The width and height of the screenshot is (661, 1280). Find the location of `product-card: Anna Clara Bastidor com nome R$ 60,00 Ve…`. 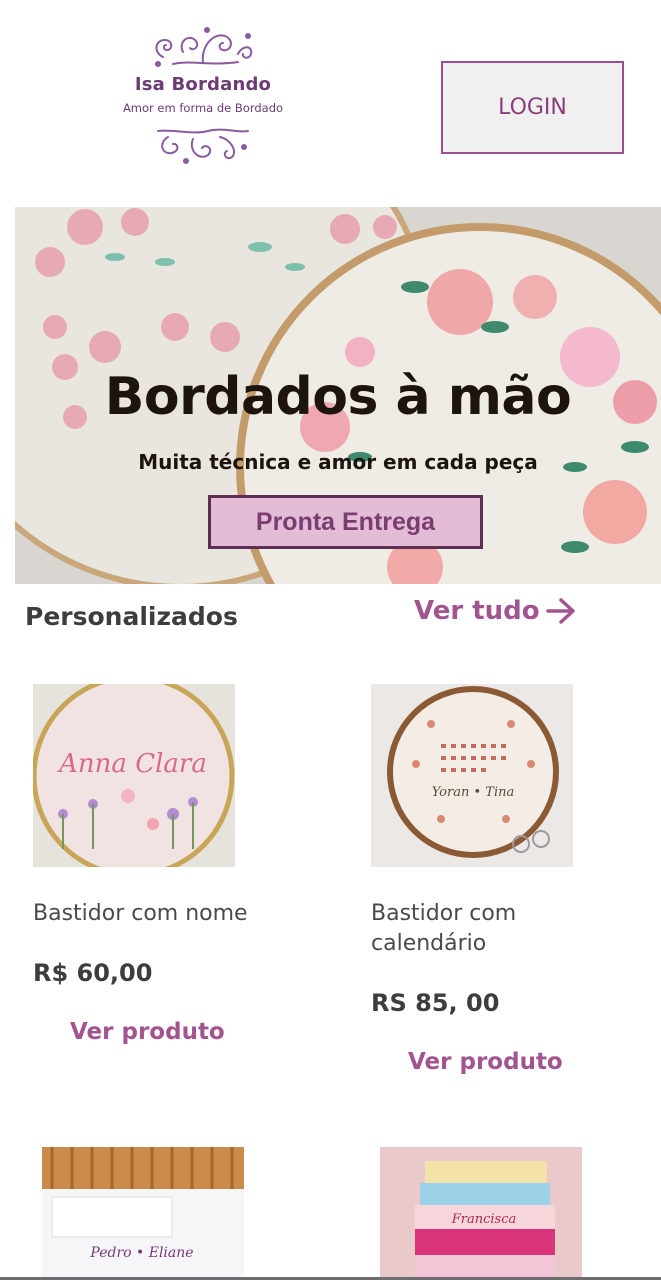

product-card: Anna Clara Bastidor com nome R$ 60,00 Ve… is located at coordinates (173, 864).